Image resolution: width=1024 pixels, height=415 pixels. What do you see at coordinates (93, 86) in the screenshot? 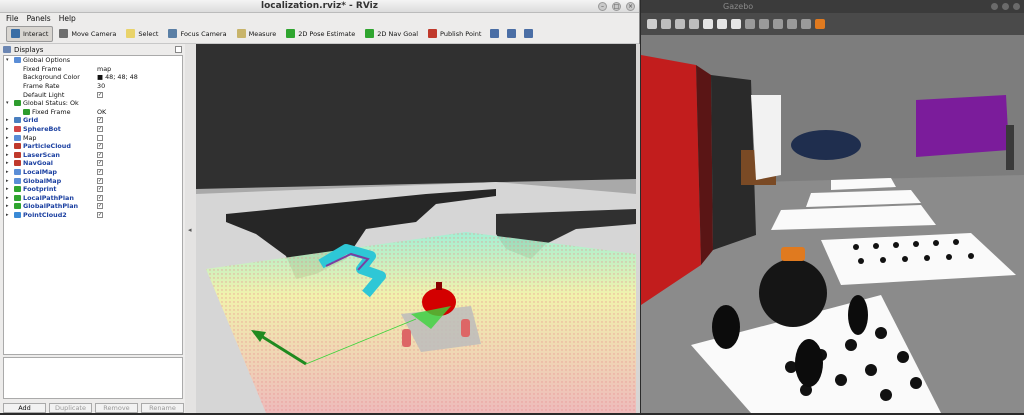
I see `display-row: Frame Rate 30` at bounding box center [93, 86].